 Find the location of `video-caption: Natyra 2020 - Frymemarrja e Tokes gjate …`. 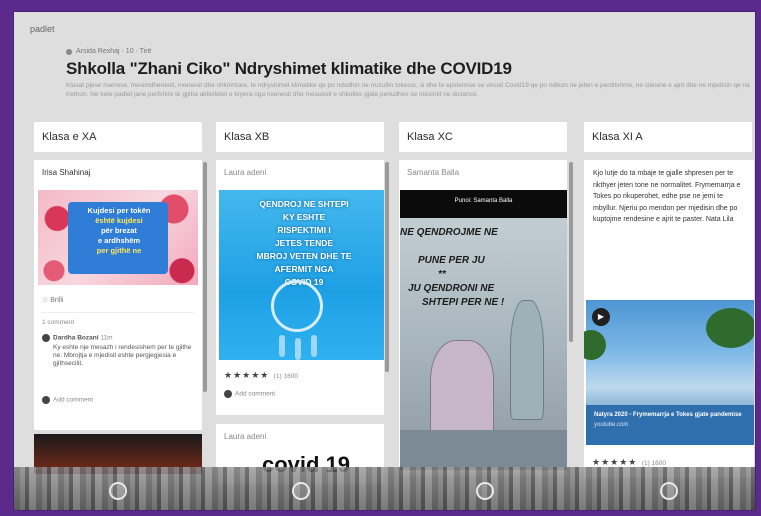

video-caption: Natyra 2020 - Frymemarrja e Tokes gjate … is located at coordinates (670, 425).